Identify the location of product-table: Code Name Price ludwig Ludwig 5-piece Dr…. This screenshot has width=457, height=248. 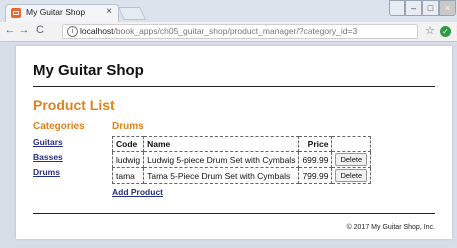
(241, 160).